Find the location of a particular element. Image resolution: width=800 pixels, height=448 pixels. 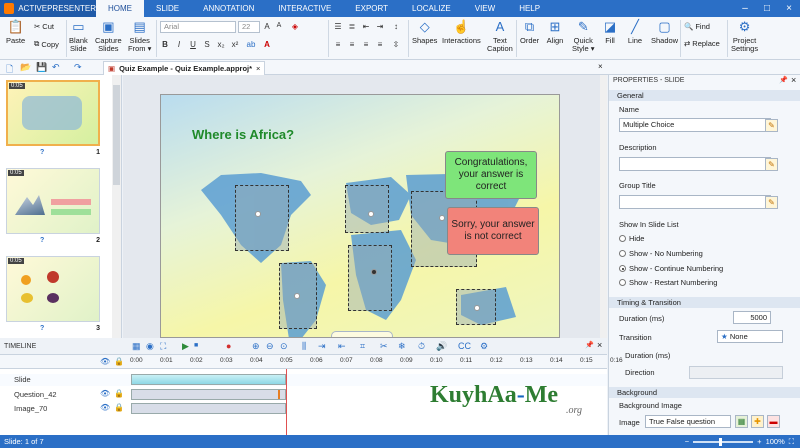

redo-icon: ↷ is located at coordinates (78, 67).